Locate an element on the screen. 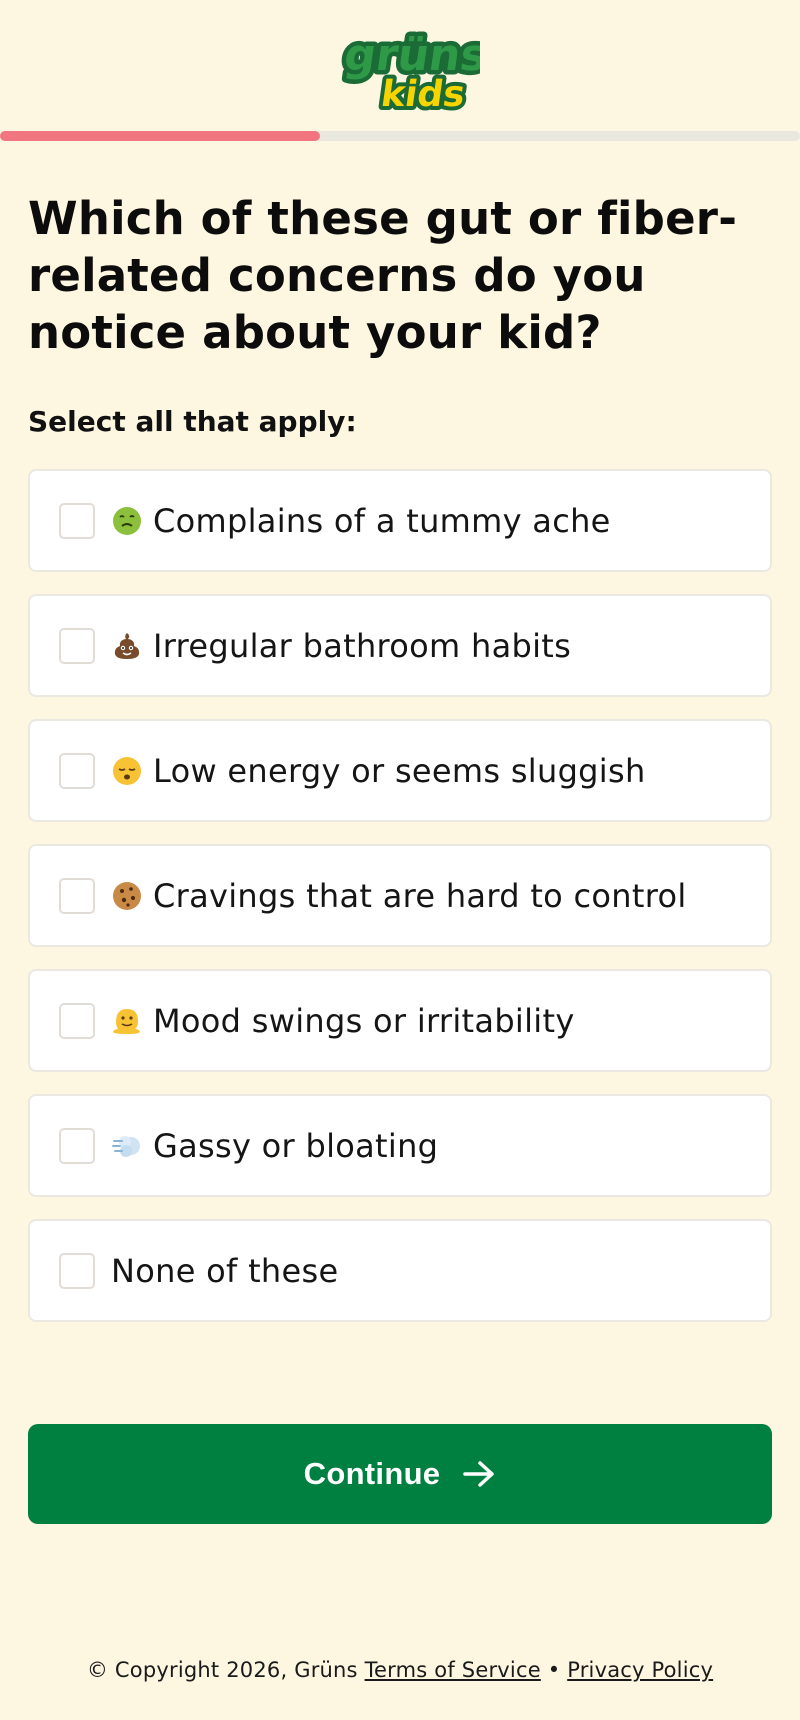 This screenshot has width=800, height=1720. option-label: Low energy or seems sluggish is located at coordinates (399, 770).